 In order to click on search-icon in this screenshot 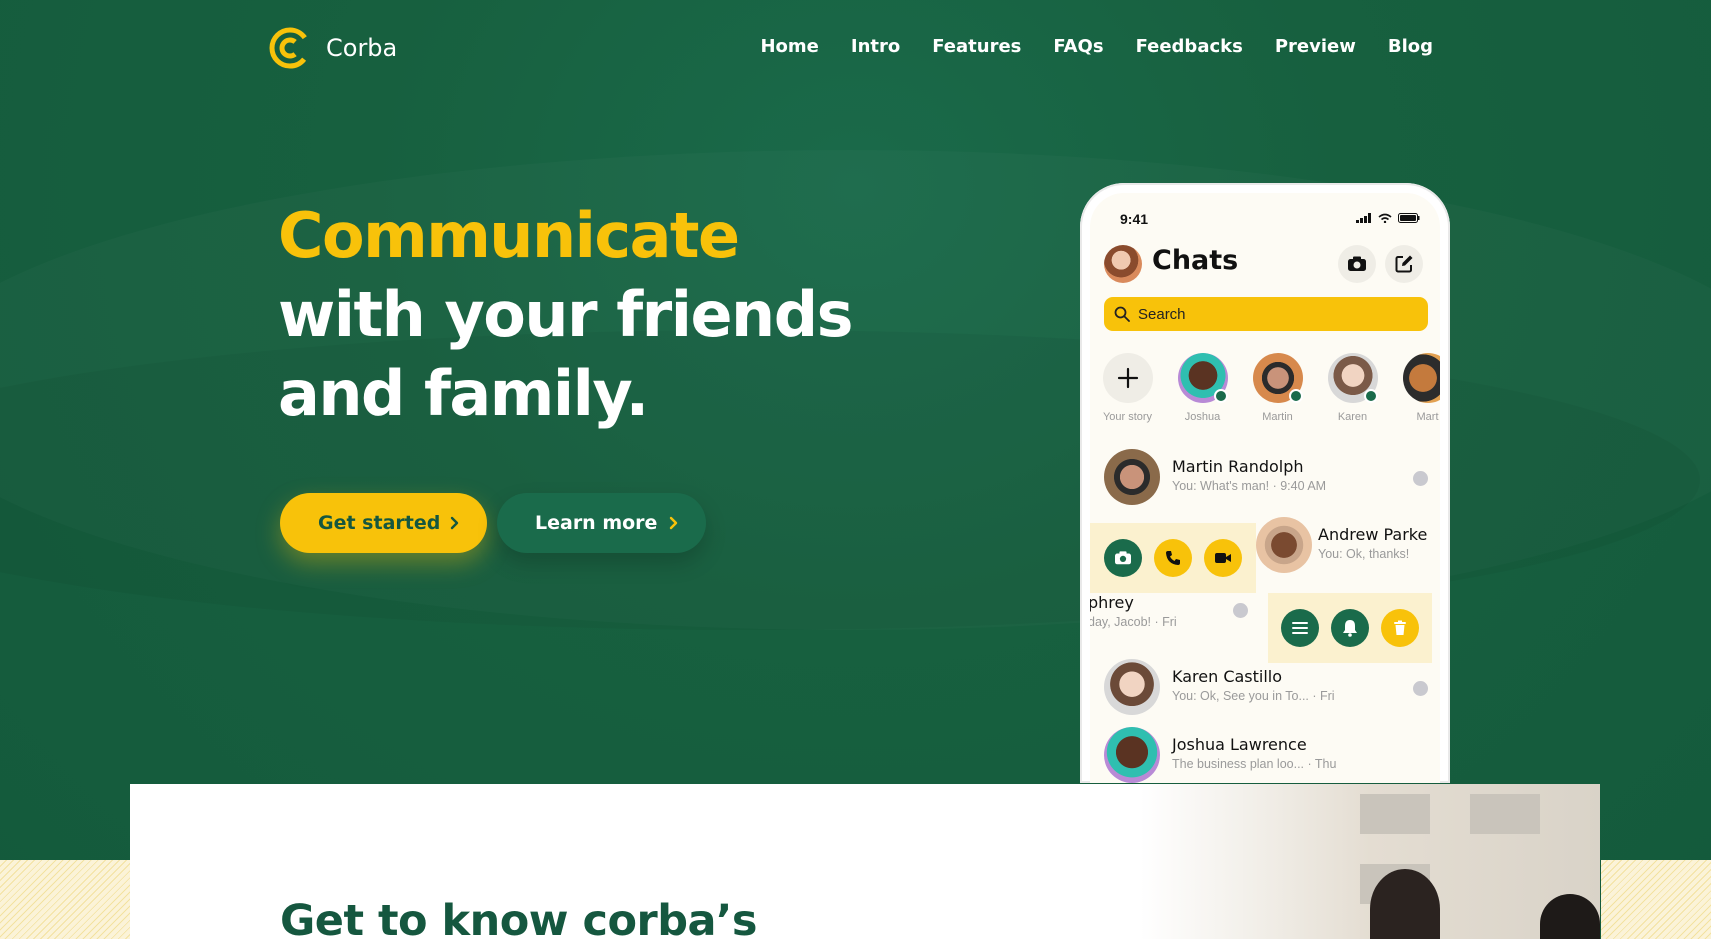, I will do `click(1122, 314)`.